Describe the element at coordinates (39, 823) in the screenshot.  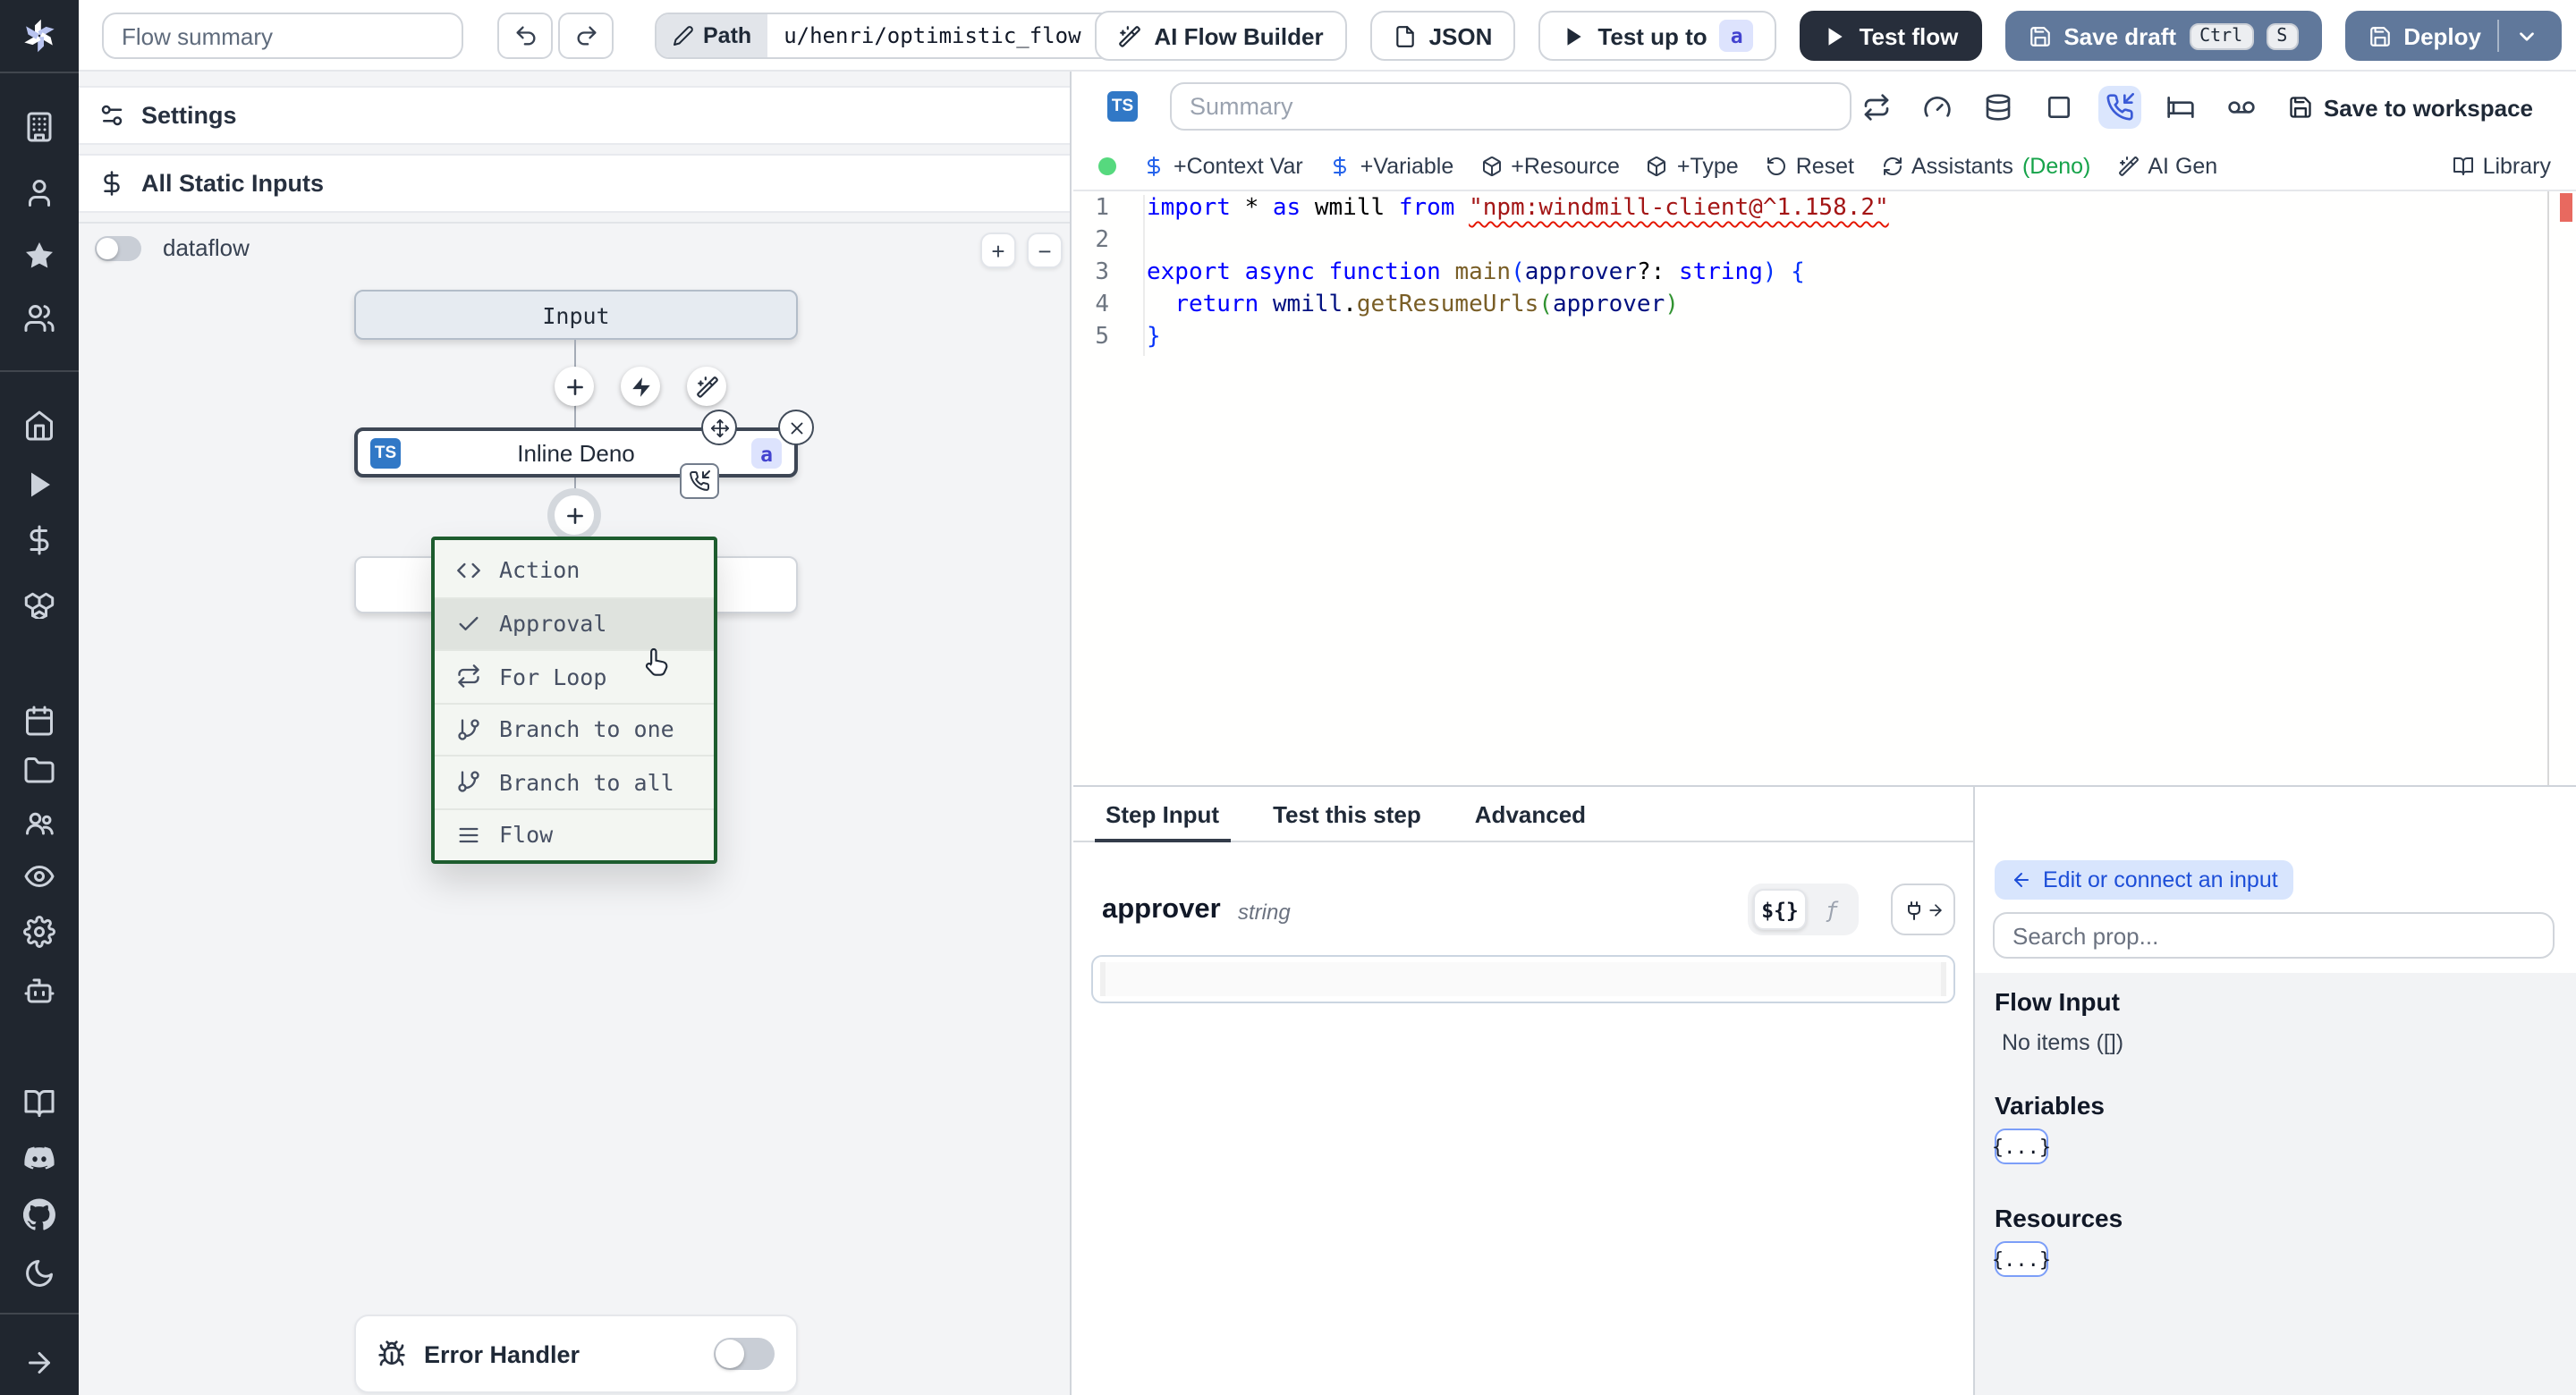
I see `user-group-icon` at that location.